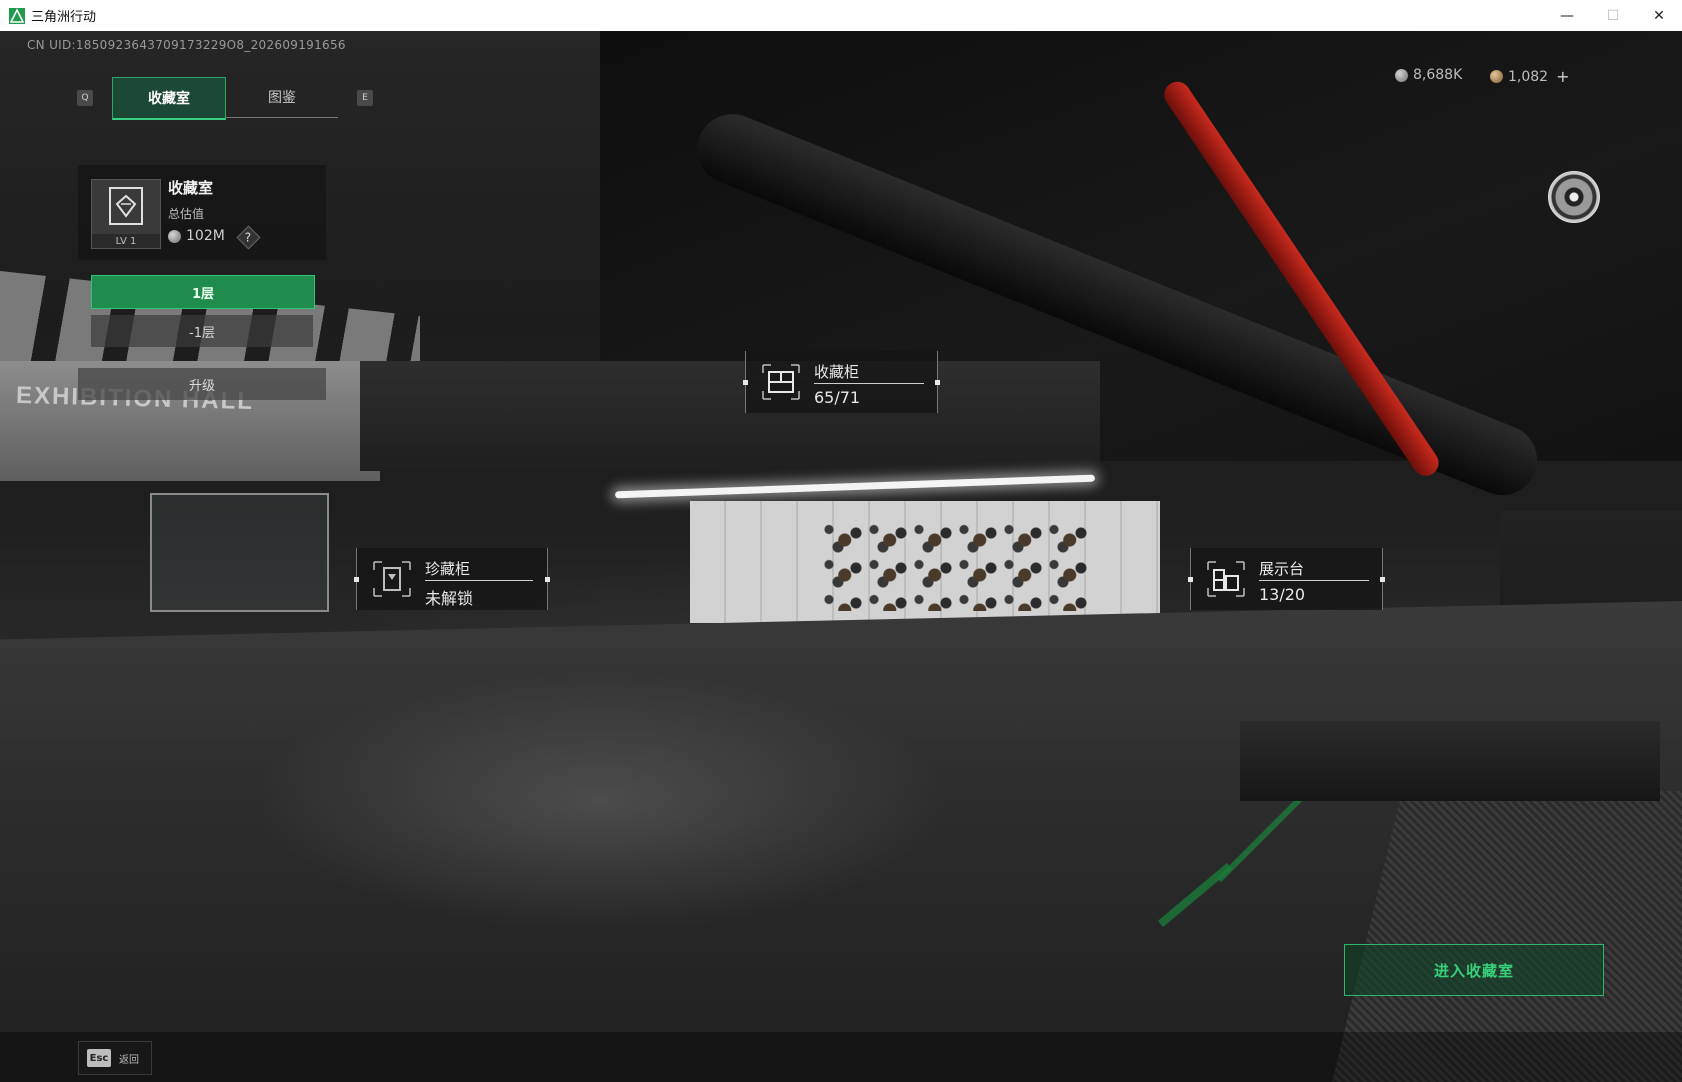 This screenshot has width=1682, height=1082. What do you see at coordinates (1613, 15) in the screenshot?
I see `maximize-button: ☐` at bounding box center [1613, 15].